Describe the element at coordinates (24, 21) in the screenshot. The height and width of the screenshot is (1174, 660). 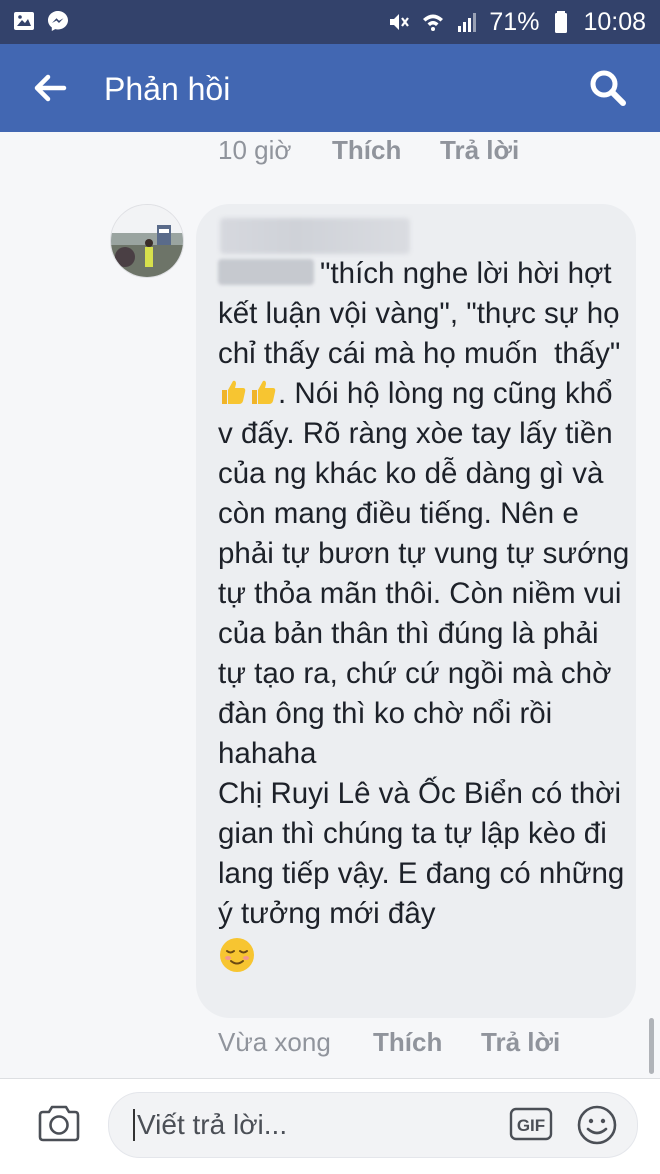
I see `gallery-icon` at that location.